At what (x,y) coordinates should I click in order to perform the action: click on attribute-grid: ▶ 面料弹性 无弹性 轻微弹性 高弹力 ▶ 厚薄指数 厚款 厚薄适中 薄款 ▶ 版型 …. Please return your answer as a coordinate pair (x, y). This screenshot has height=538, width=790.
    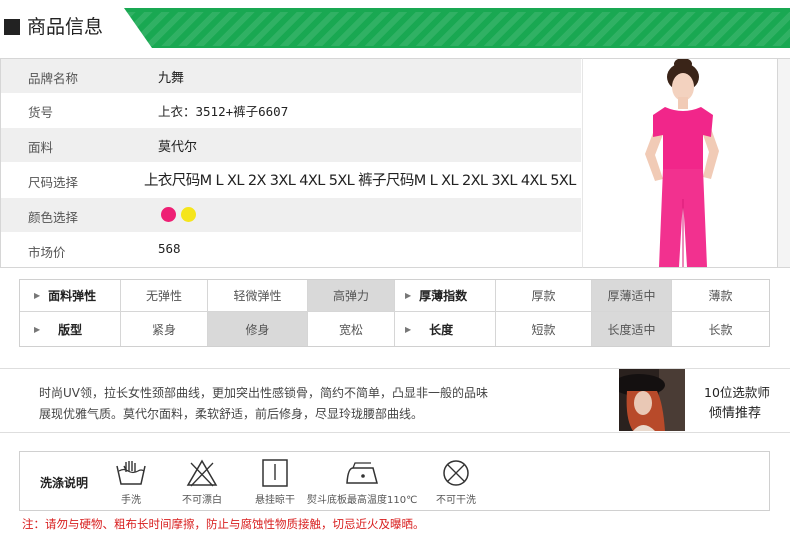
    Looking at the image, I should click on (394, 313).